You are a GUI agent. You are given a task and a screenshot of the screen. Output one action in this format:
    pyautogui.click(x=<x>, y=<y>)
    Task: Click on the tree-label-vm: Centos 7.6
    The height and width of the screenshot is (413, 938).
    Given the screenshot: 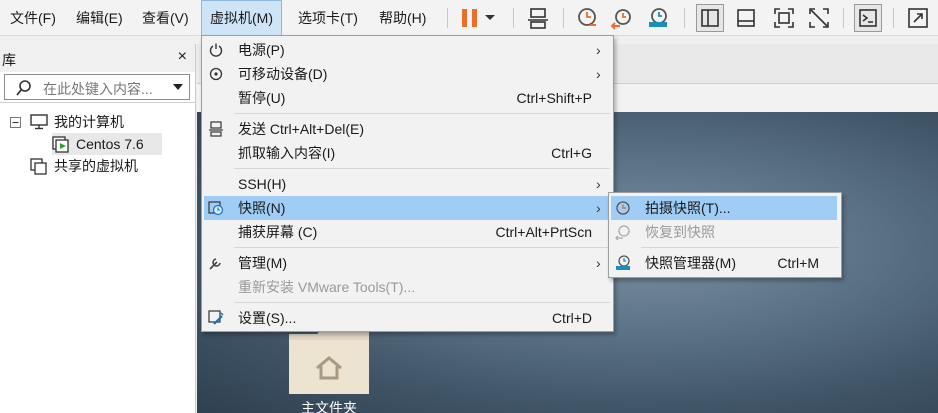 What is the action you would take?
    pyautogui.click(x=110, y=144)
    